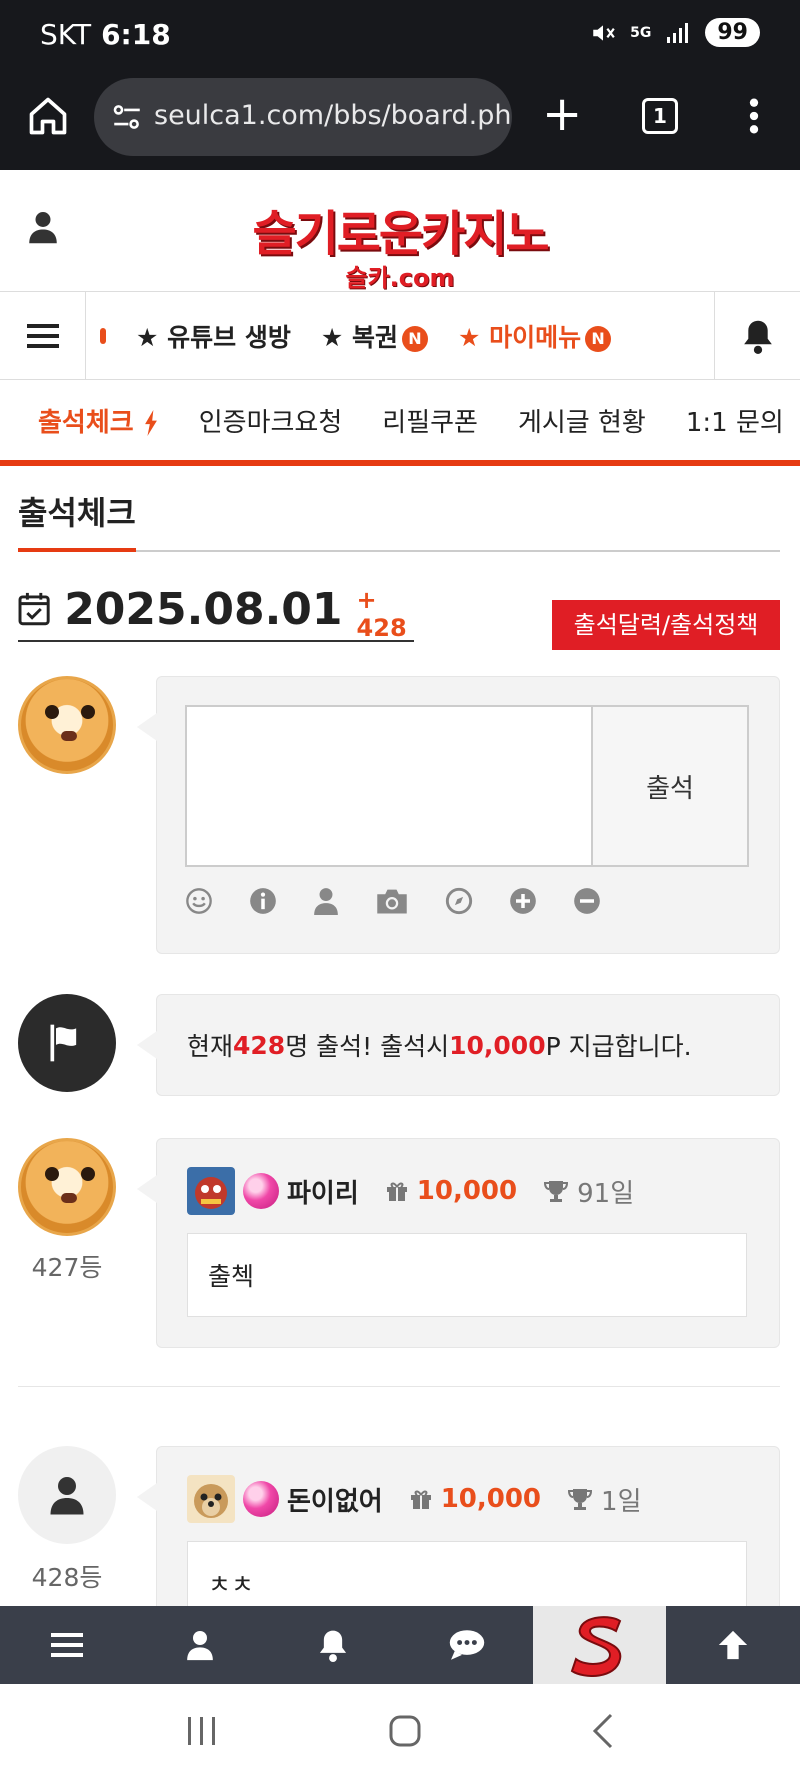  I want to click on bottom-user-button, so click(199, 1645).